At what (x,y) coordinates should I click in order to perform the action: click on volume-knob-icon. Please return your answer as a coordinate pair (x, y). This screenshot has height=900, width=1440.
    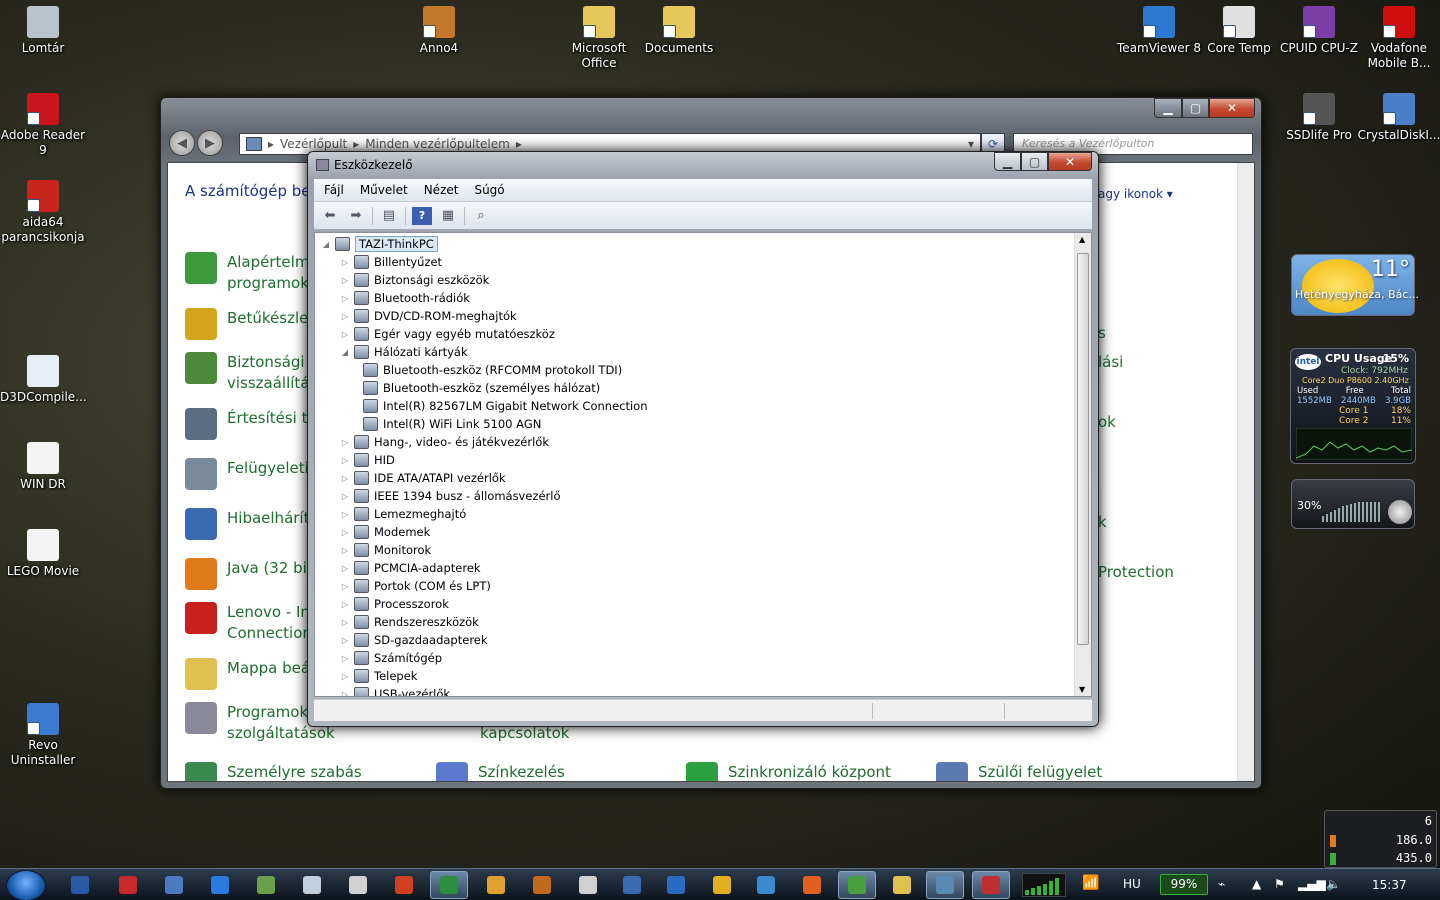
    Looking at the image, I should click on (1400, 512).